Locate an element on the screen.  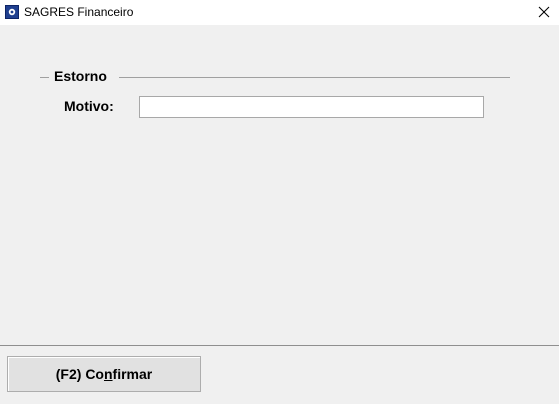
window-title: SAGRES Financeiro is located at coordinates (79, 12).